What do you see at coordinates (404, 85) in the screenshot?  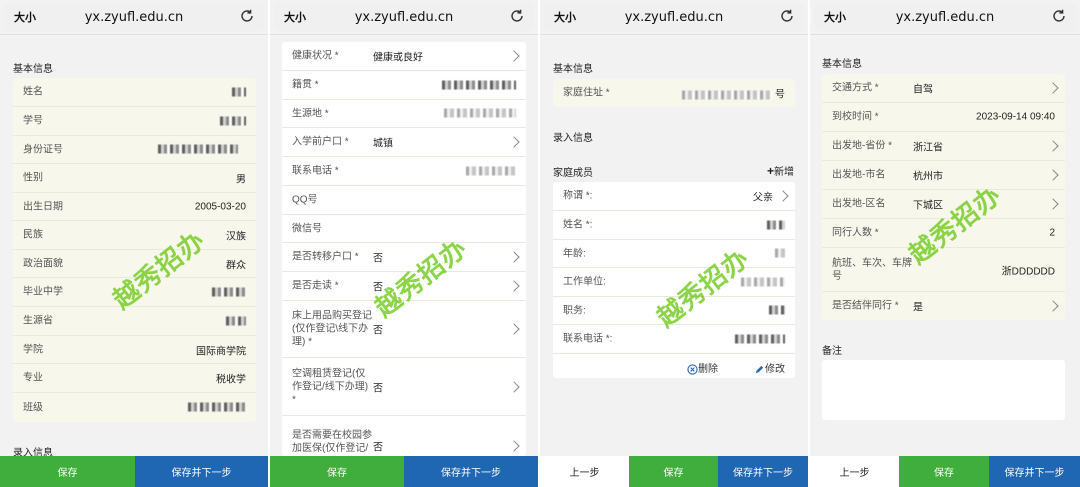 I see `field-row: 籍贯 *` at bounding box center [404, 85].